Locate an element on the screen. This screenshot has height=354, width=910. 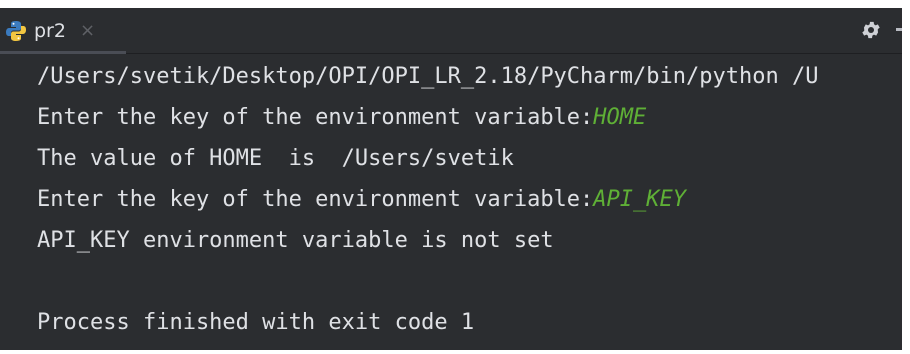
gear-icon is located at coordinates (871, 30).